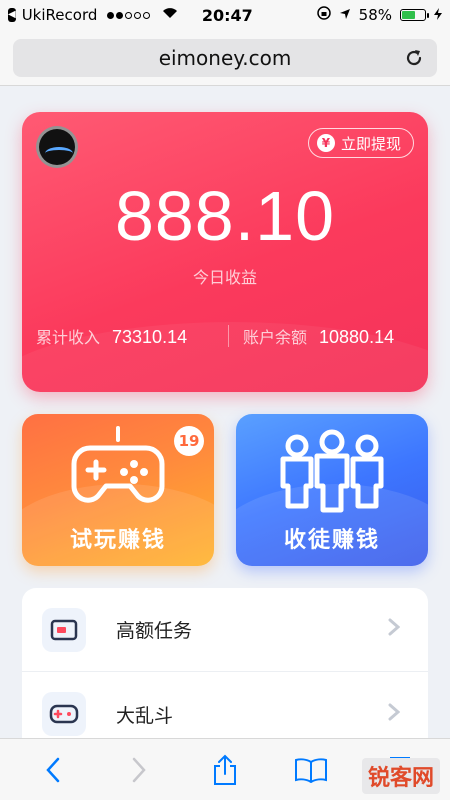  Describe the element at coordinates (53, 770) in the screenshot. I see `back-button` at that location.